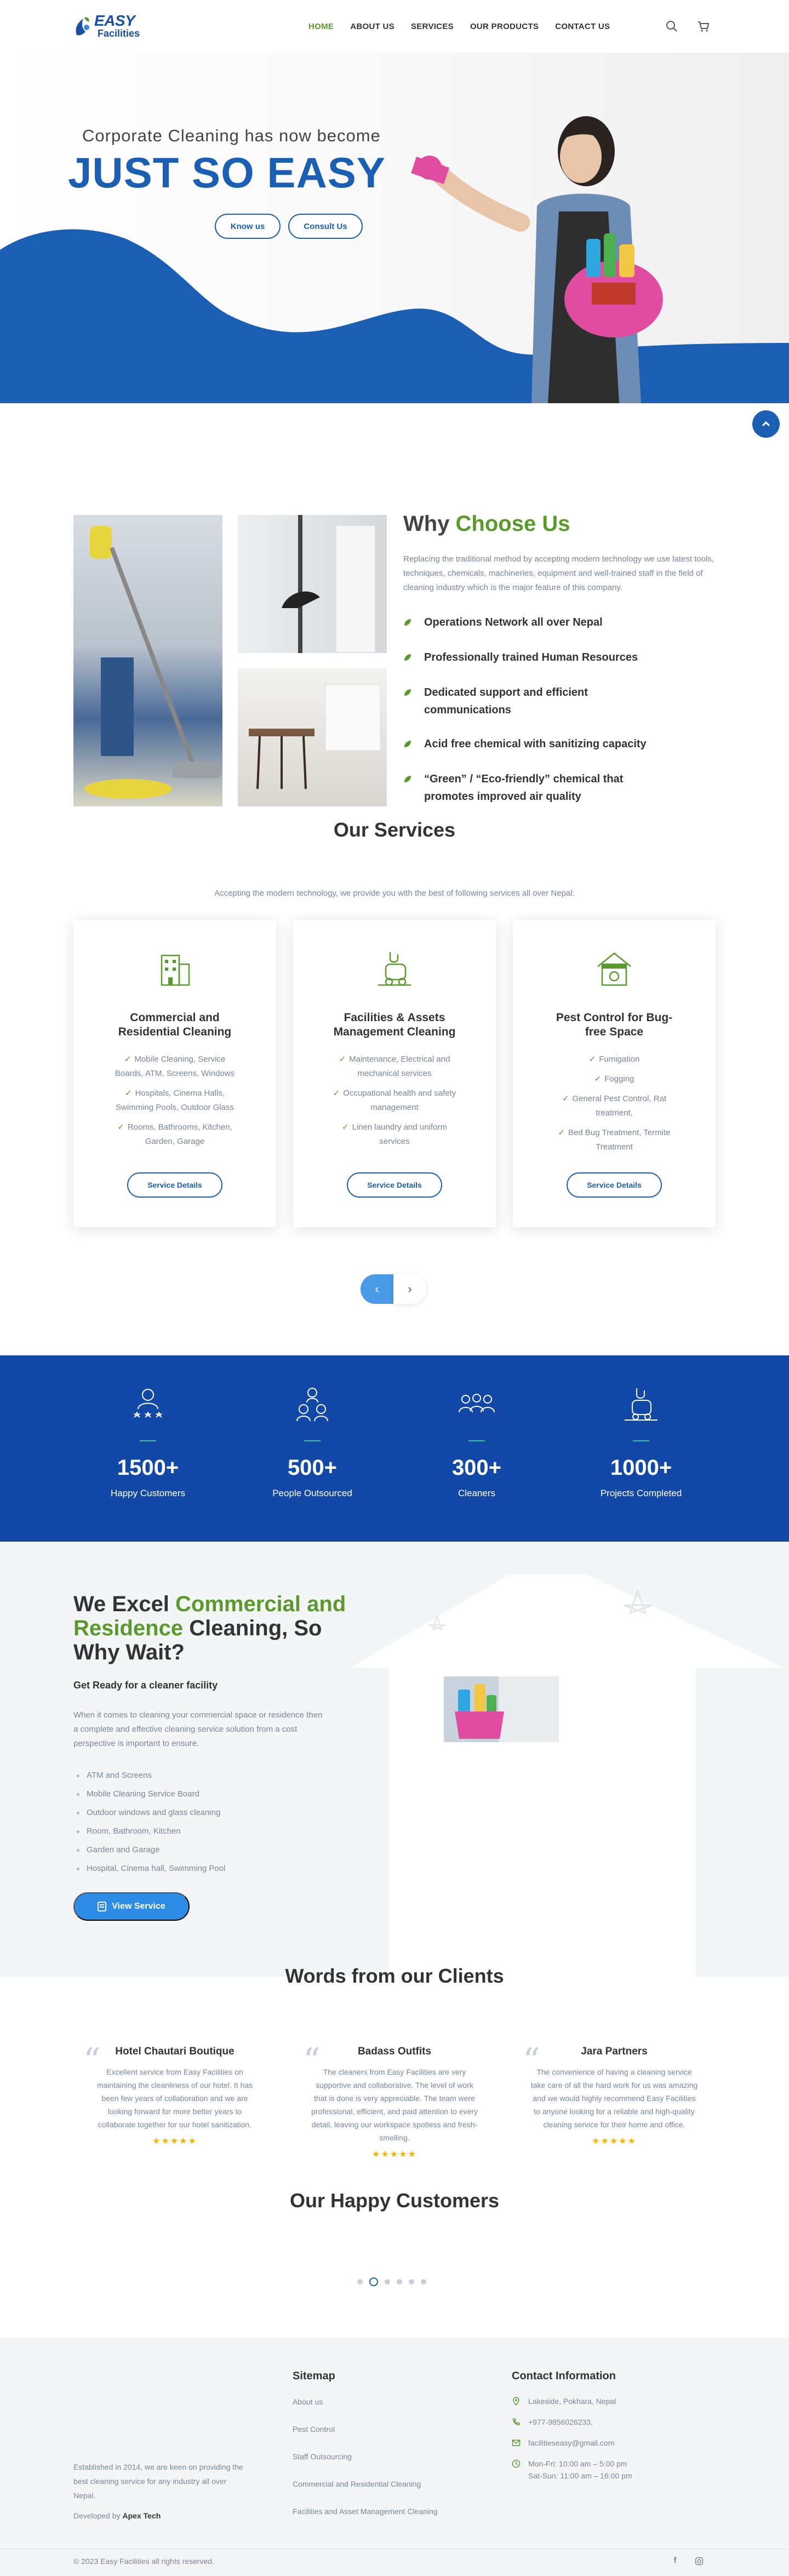  What do you see at coordinates (227, 172) in the screenshot?
I see `hero-title: JUST SO EASY` at bounding box center [227, 172].